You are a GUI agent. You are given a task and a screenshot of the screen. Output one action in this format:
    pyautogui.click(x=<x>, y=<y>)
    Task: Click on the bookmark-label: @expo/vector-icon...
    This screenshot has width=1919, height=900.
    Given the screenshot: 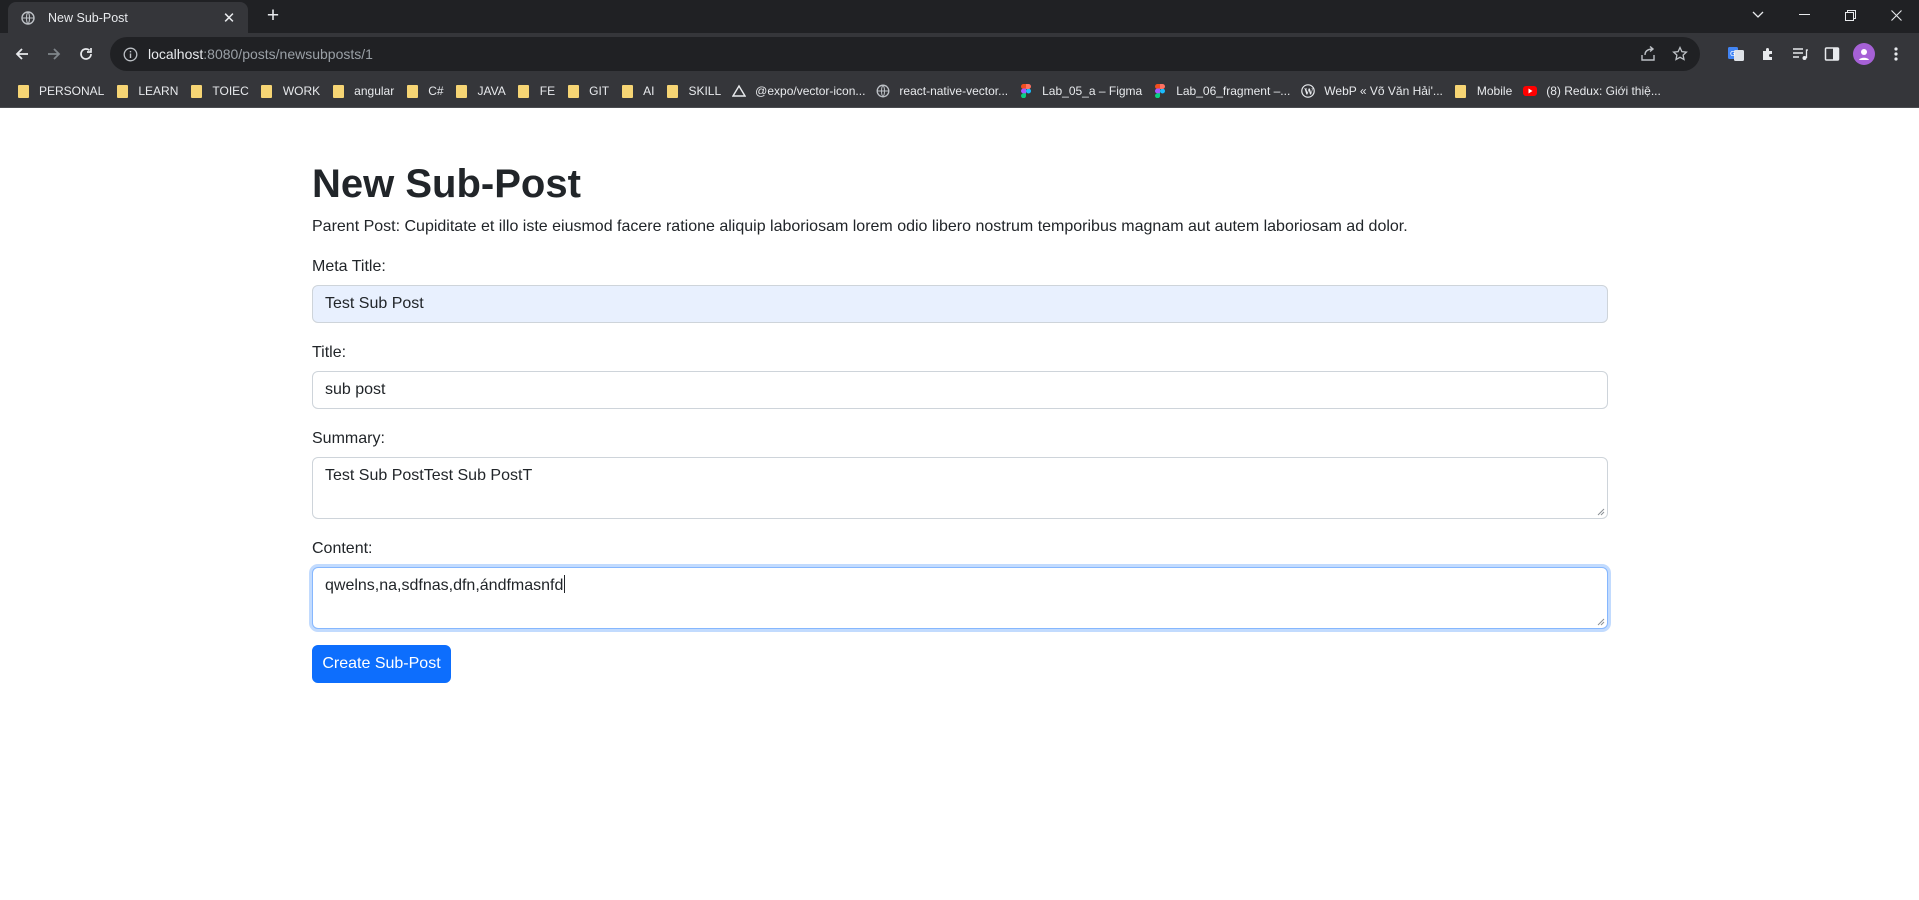 What is the action you would take?
    pyautogui.click(x=810, y=91)
    